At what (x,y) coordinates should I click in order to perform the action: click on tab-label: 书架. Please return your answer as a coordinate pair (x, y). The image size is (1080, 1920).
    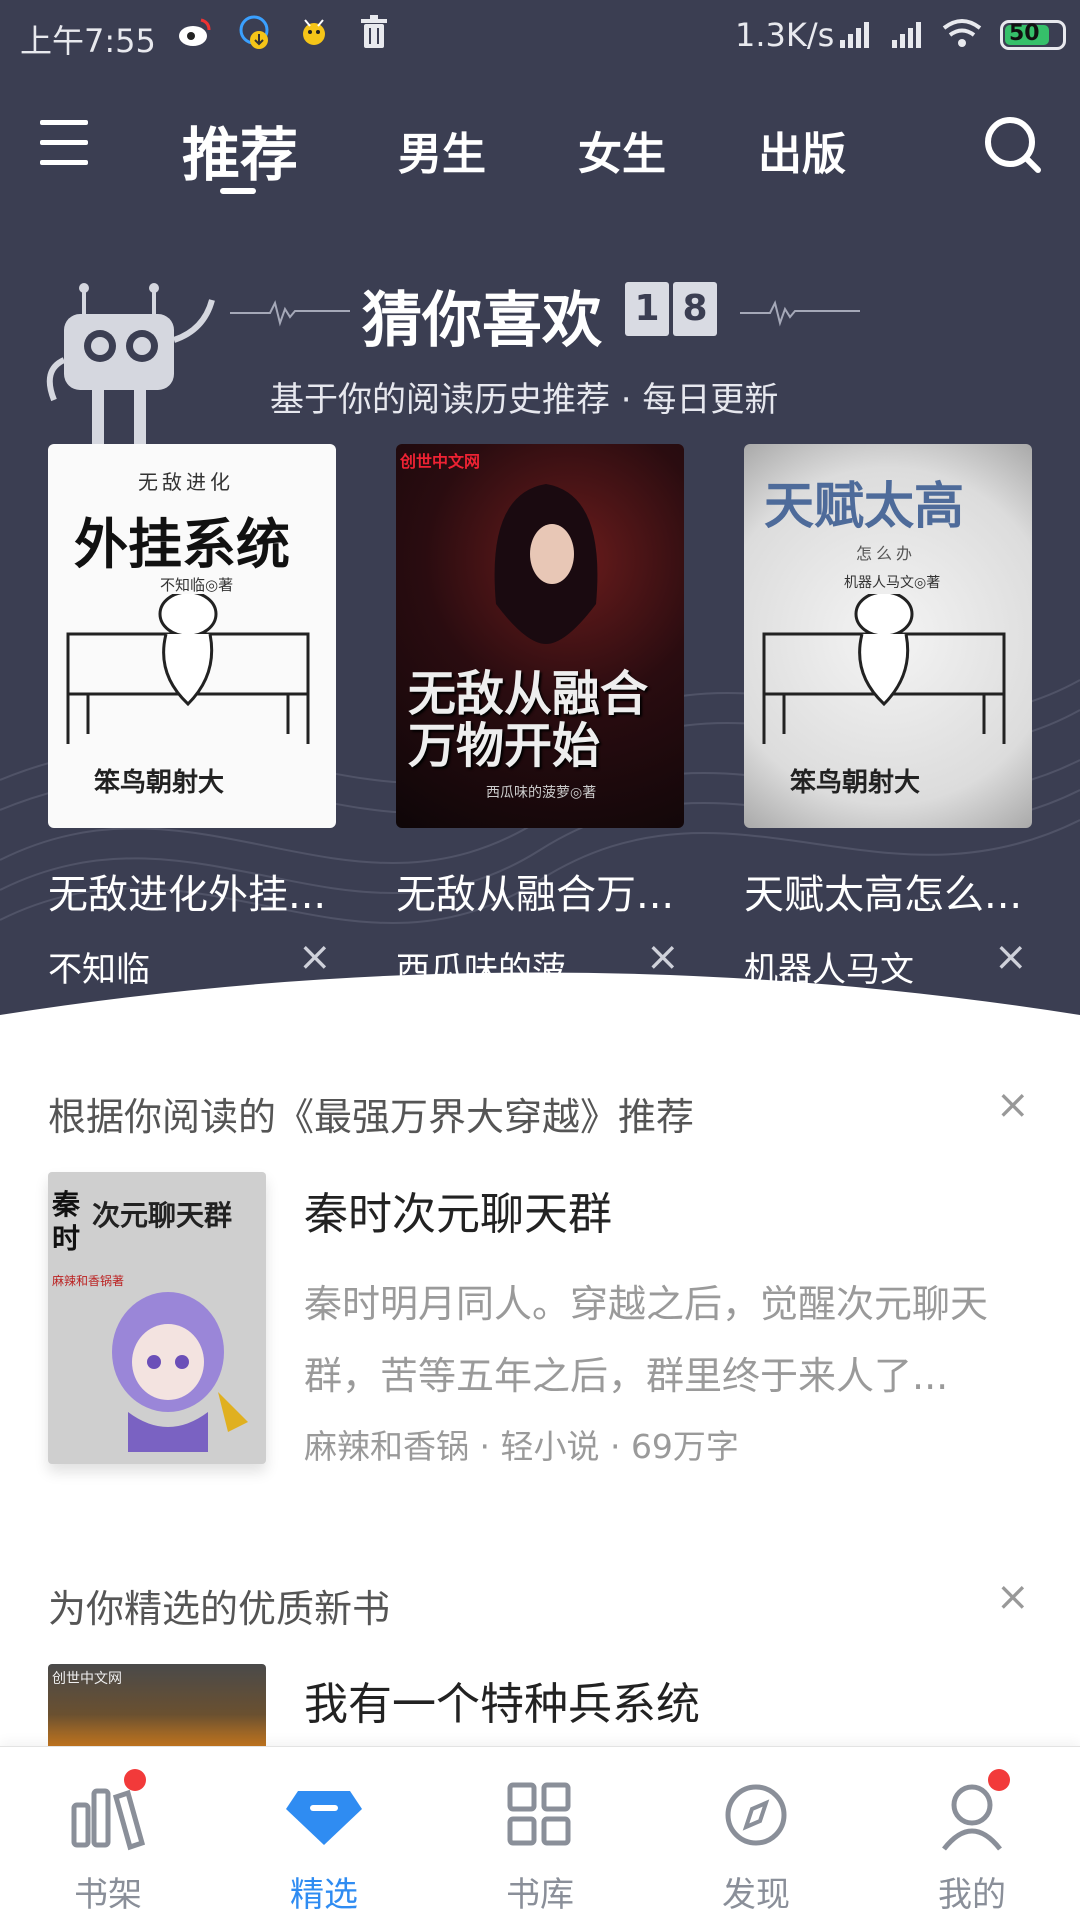
    Looking at the image, I should click on (108, 1895).